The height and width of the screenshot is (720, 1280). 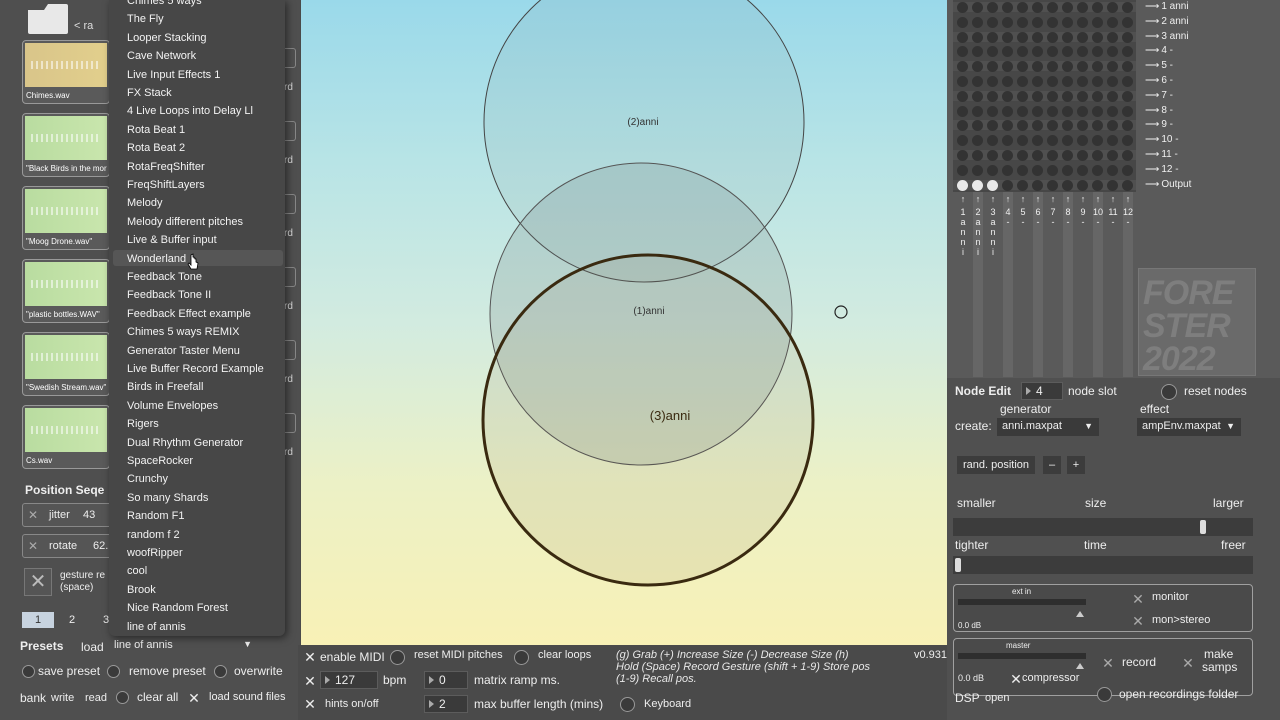 I want to click on bank-write-button: write, so click(x=62, y=698).